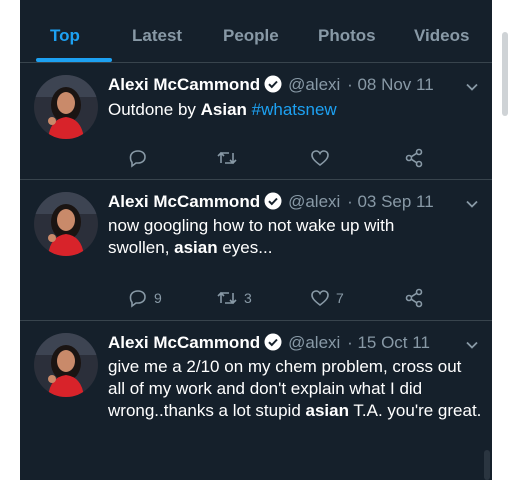 The image size is (512, 480). I want to click on tab-latest: Latest, so click(157, 36).